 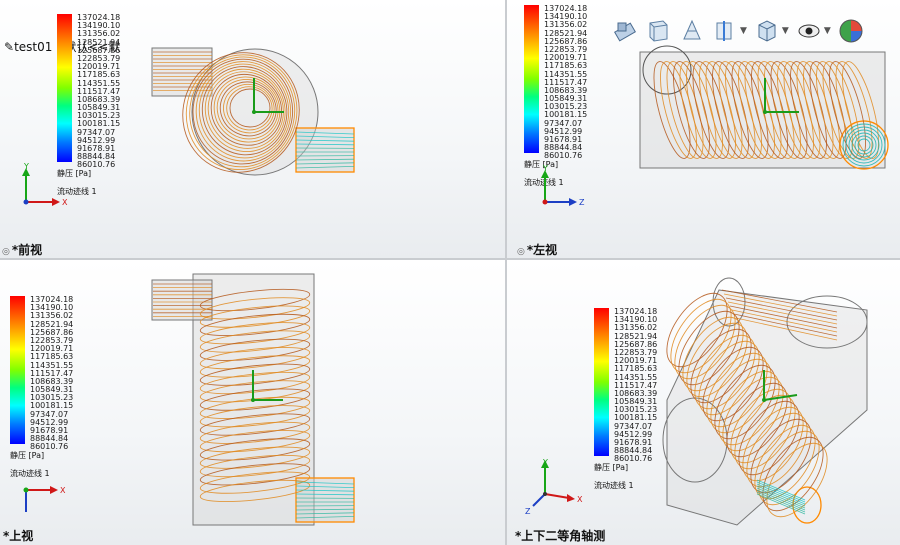 I want to click on section-view-icon, so click(x=626, y=31).